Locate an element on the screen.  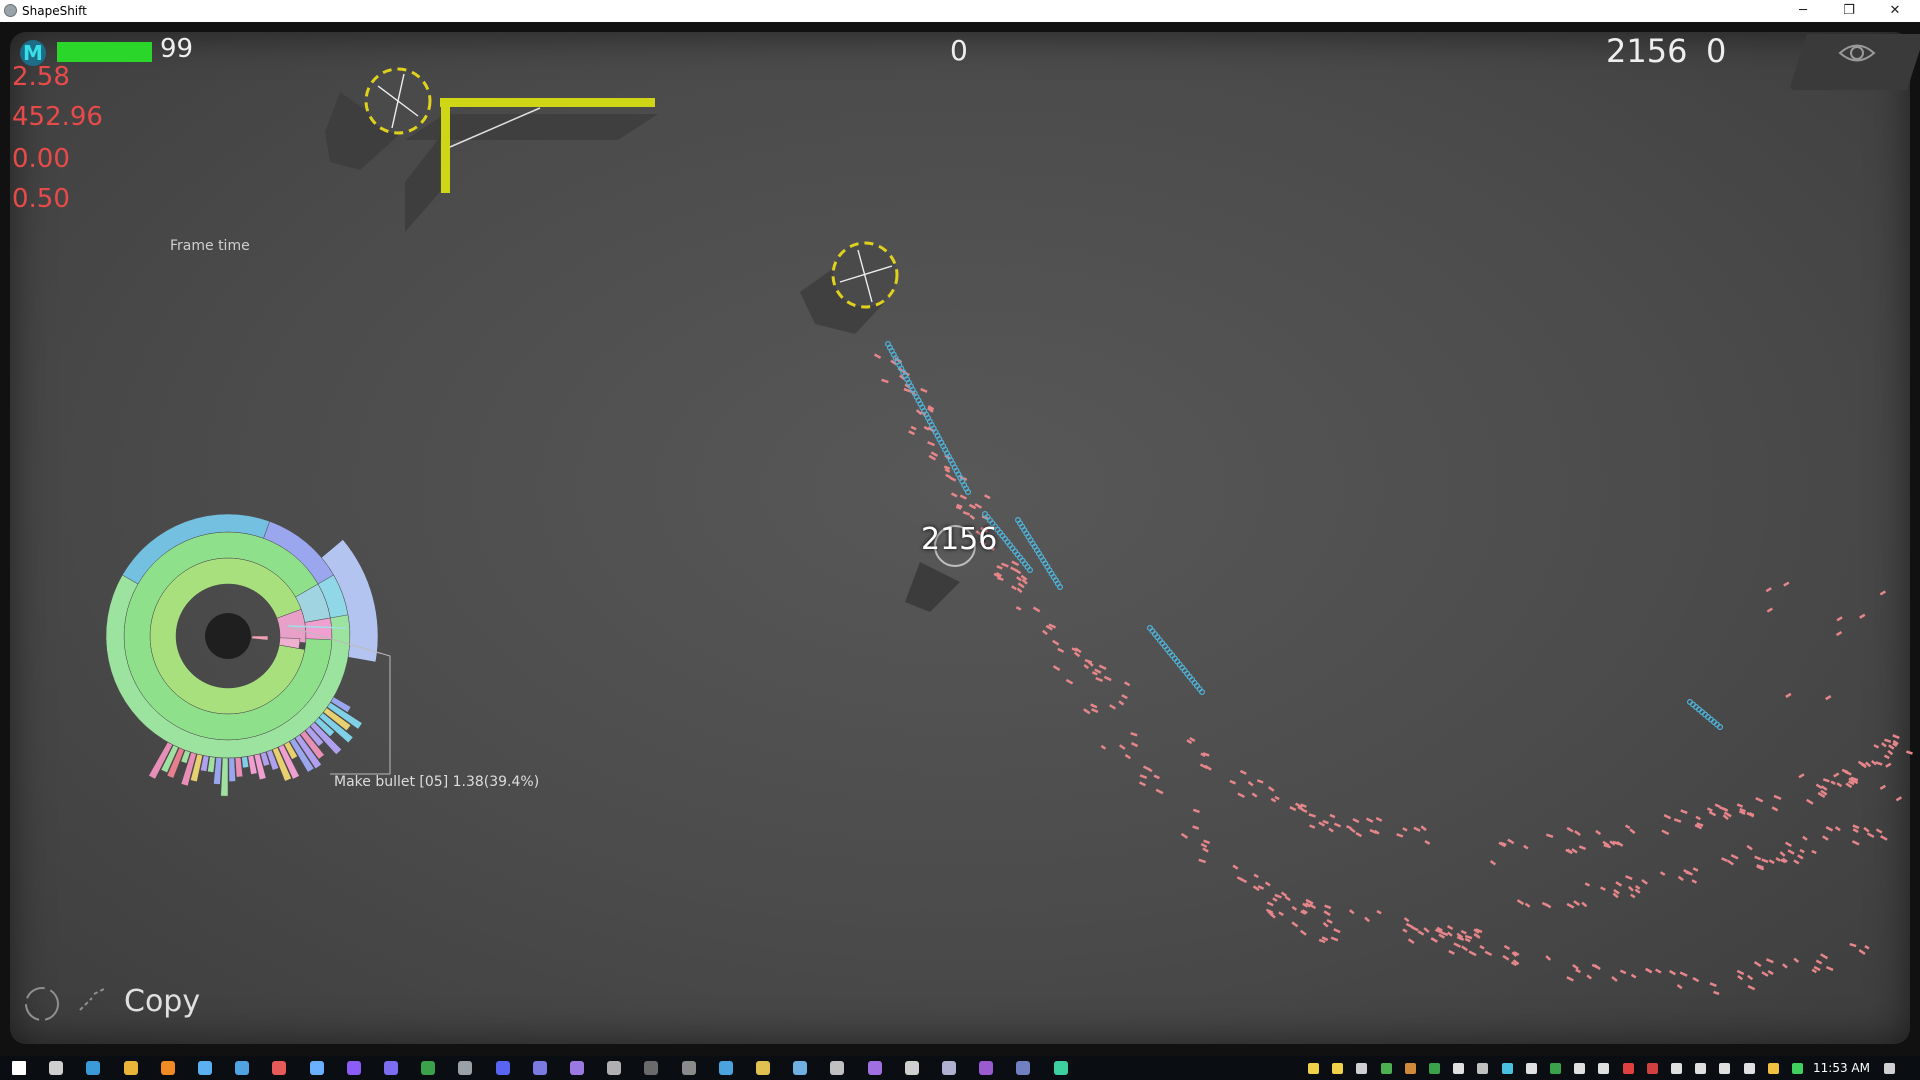
windows-start-icon is located at coordinates (19, 1068).